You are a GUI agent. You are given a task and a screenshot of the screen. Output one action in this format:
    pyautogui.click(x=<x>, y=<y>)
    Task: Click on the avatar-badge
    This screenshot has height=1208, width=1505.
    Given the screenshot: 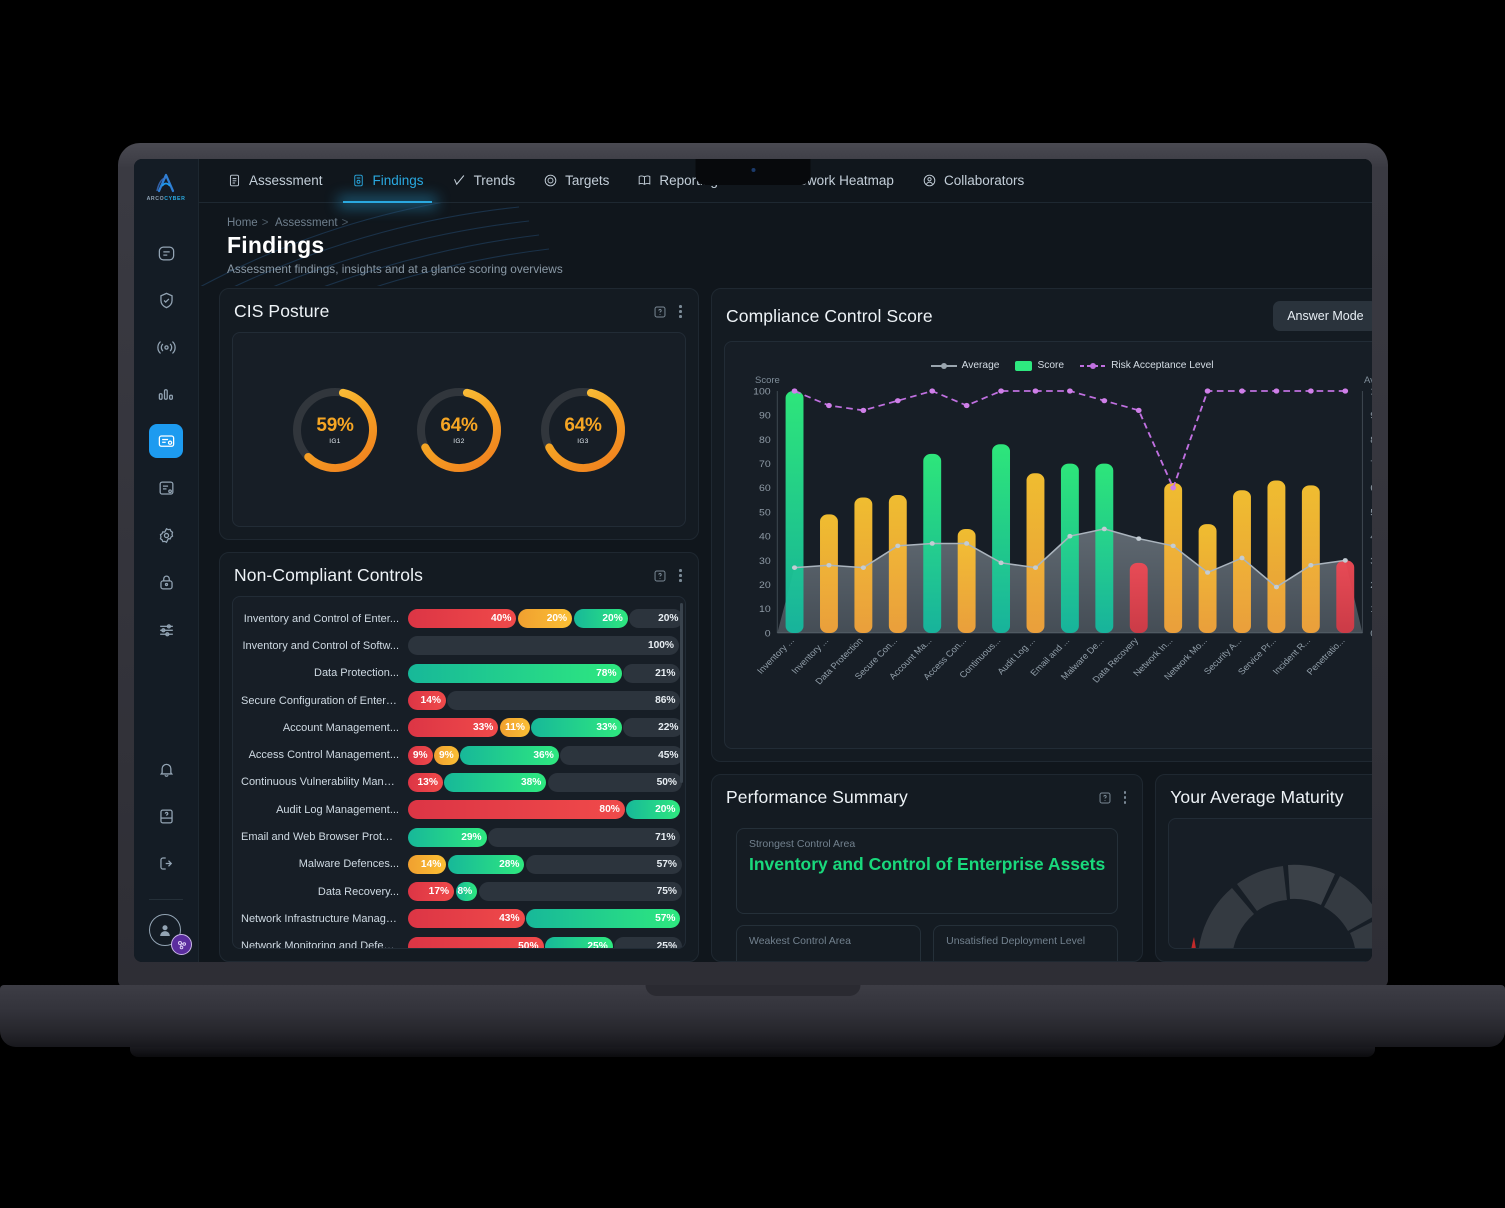 What is the action you would take?
    pyautogui.click(x=181, y=944)
    